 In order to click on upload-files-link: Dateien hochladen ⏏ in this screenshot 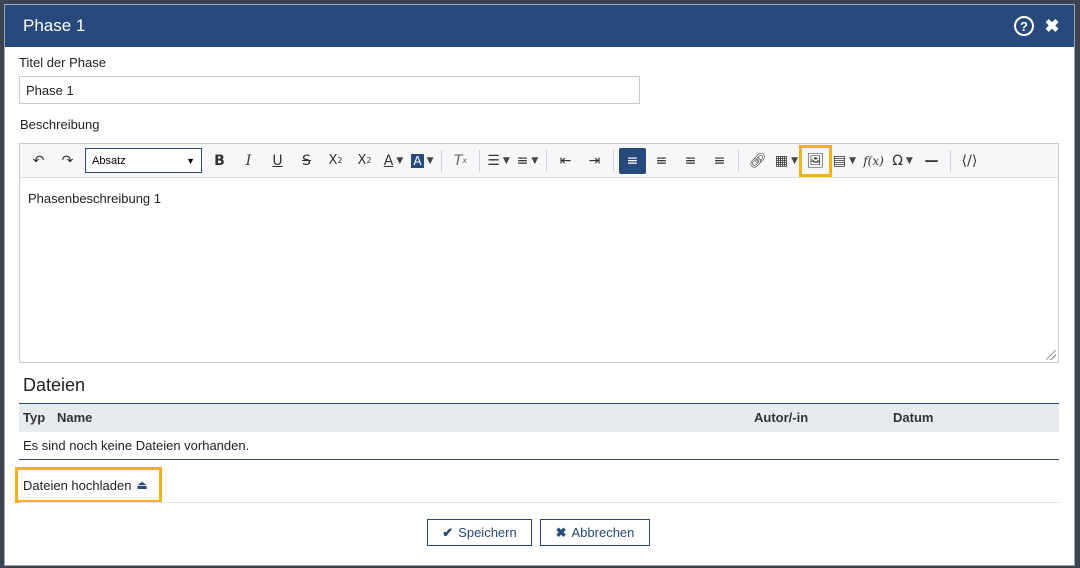, I will do `click(88, 485)`.